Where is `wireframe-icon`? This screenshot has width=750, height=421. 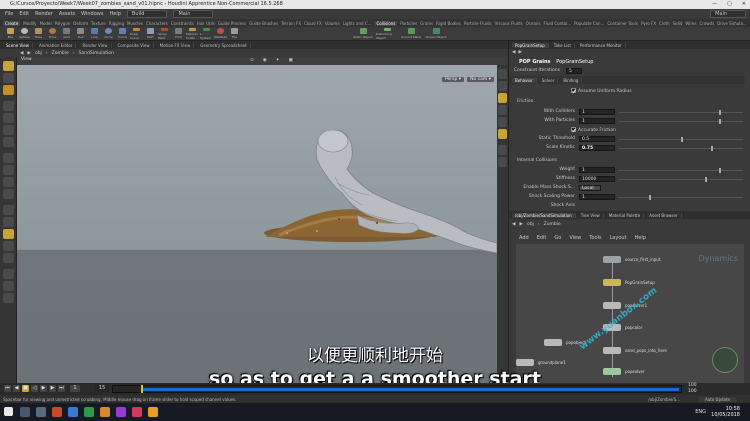 wireframe-icon is located at coordinates (502, 150).